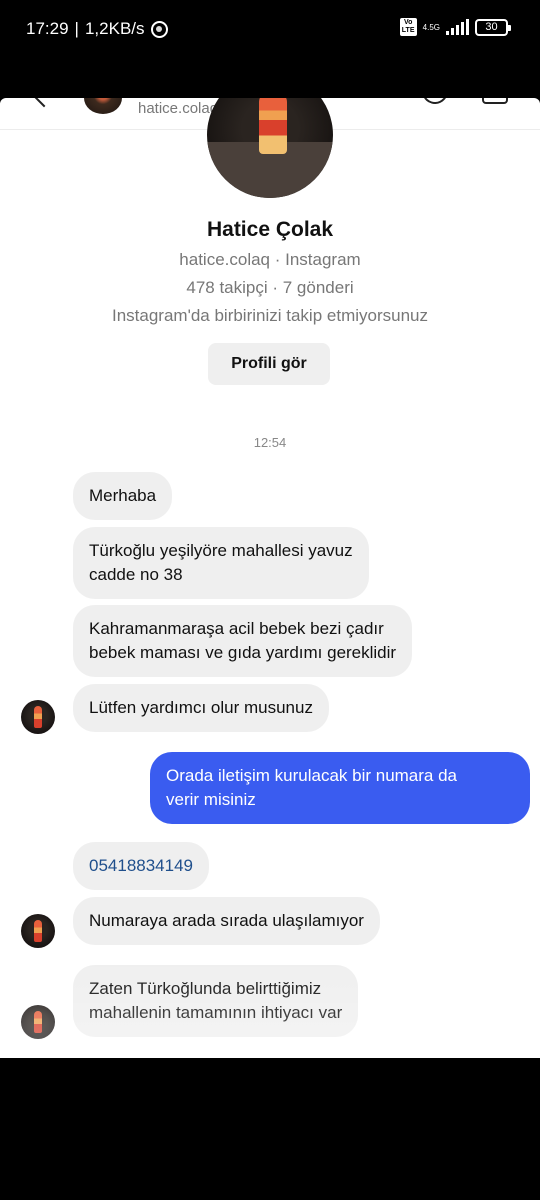 This screenshot has height=1200, width=540. Describe the element at coordinates (211, 799) in the screenshot. I see `message-line: verir misiniz` at that location.